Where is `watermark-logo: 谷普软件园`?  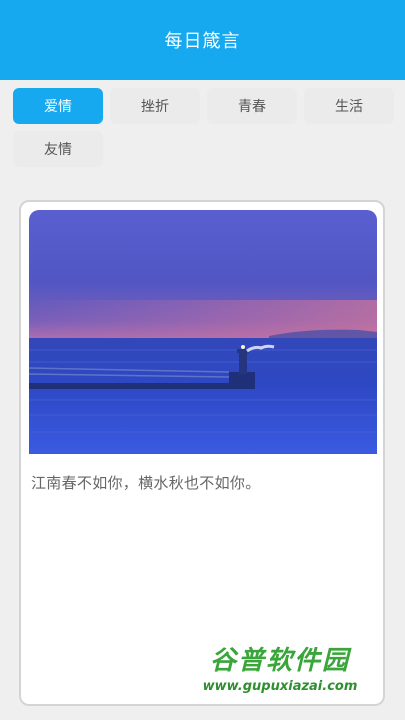 watermark-logo: 谷普软件园 is located at coordinates (279, 661).